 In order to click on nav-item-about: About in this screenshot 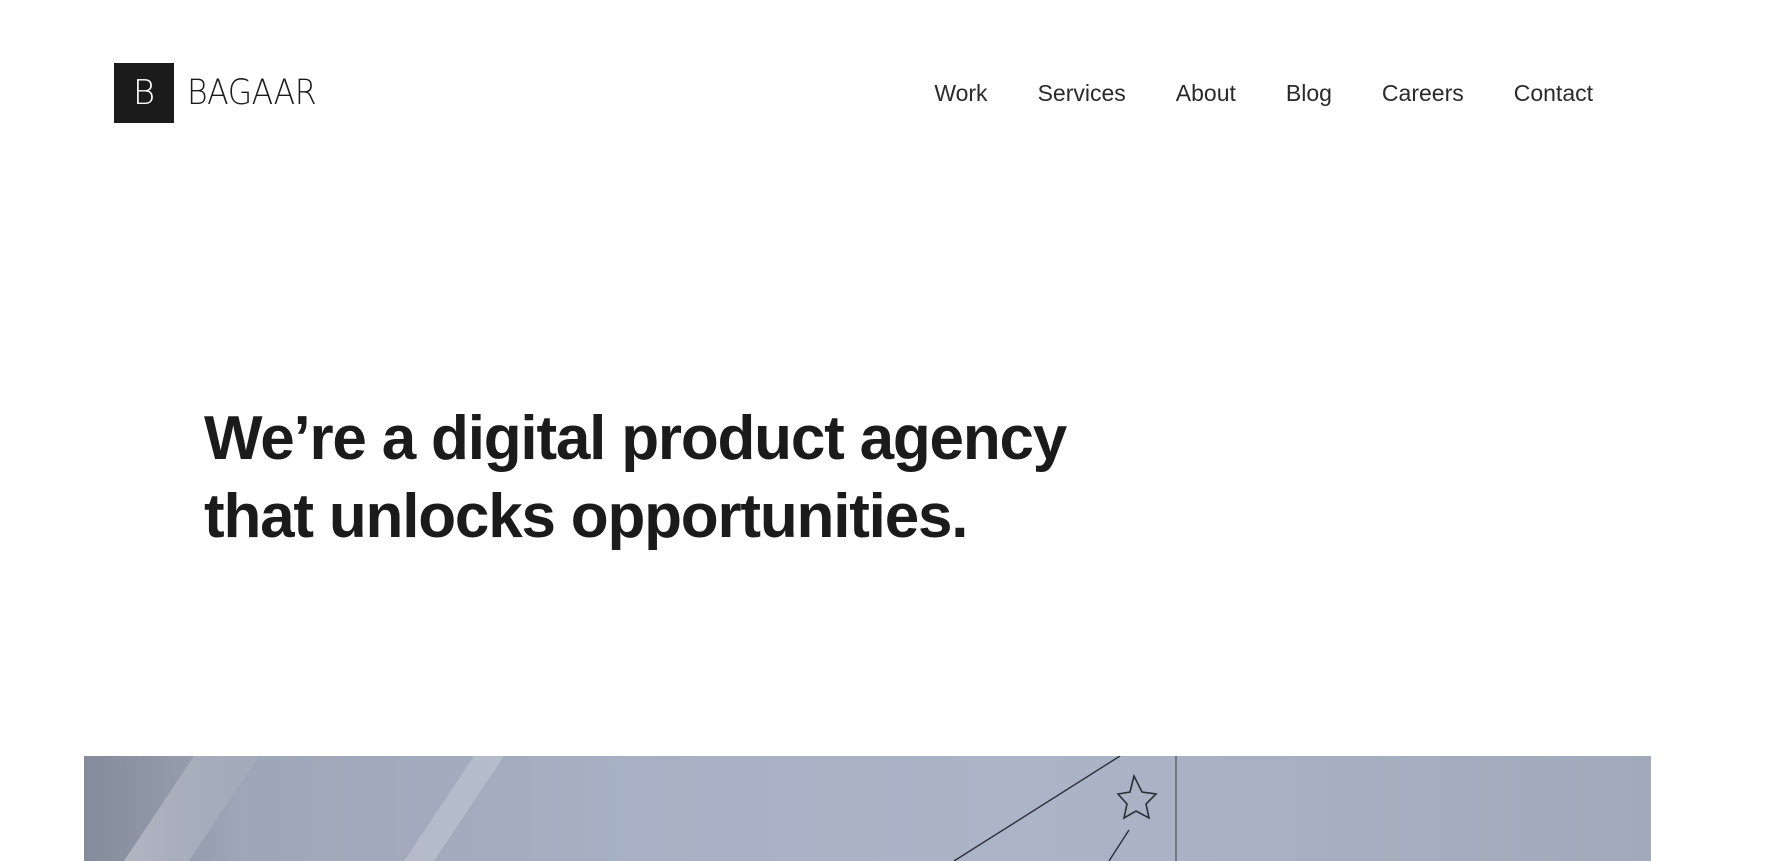, I will do `click(1206, 93)`.